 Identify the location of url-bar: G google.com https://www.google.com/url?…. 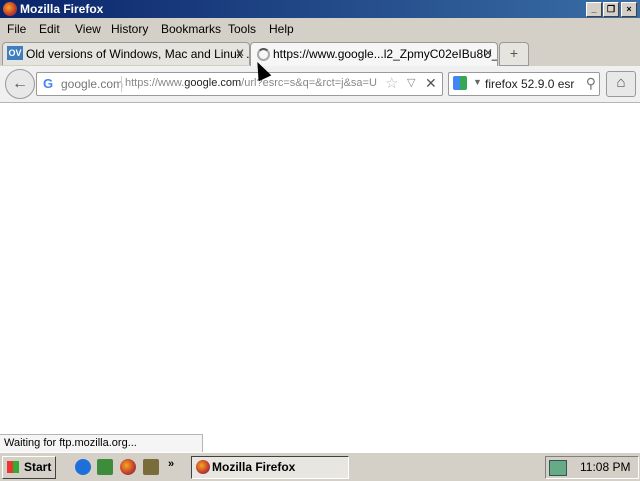
(239, 84).